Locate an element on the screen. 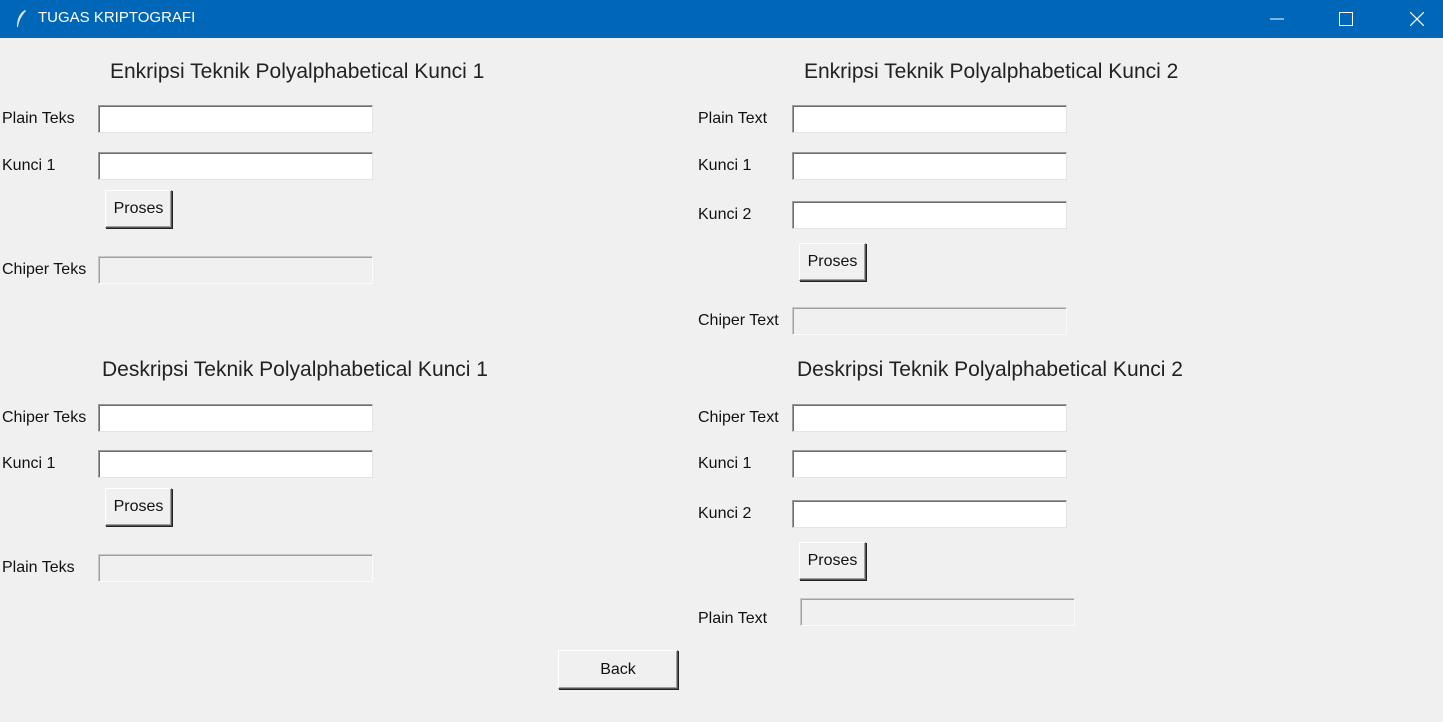 The width and height of the screenshot is (1443, 722). dec2-key2-input is located at coordinates (929, 514).